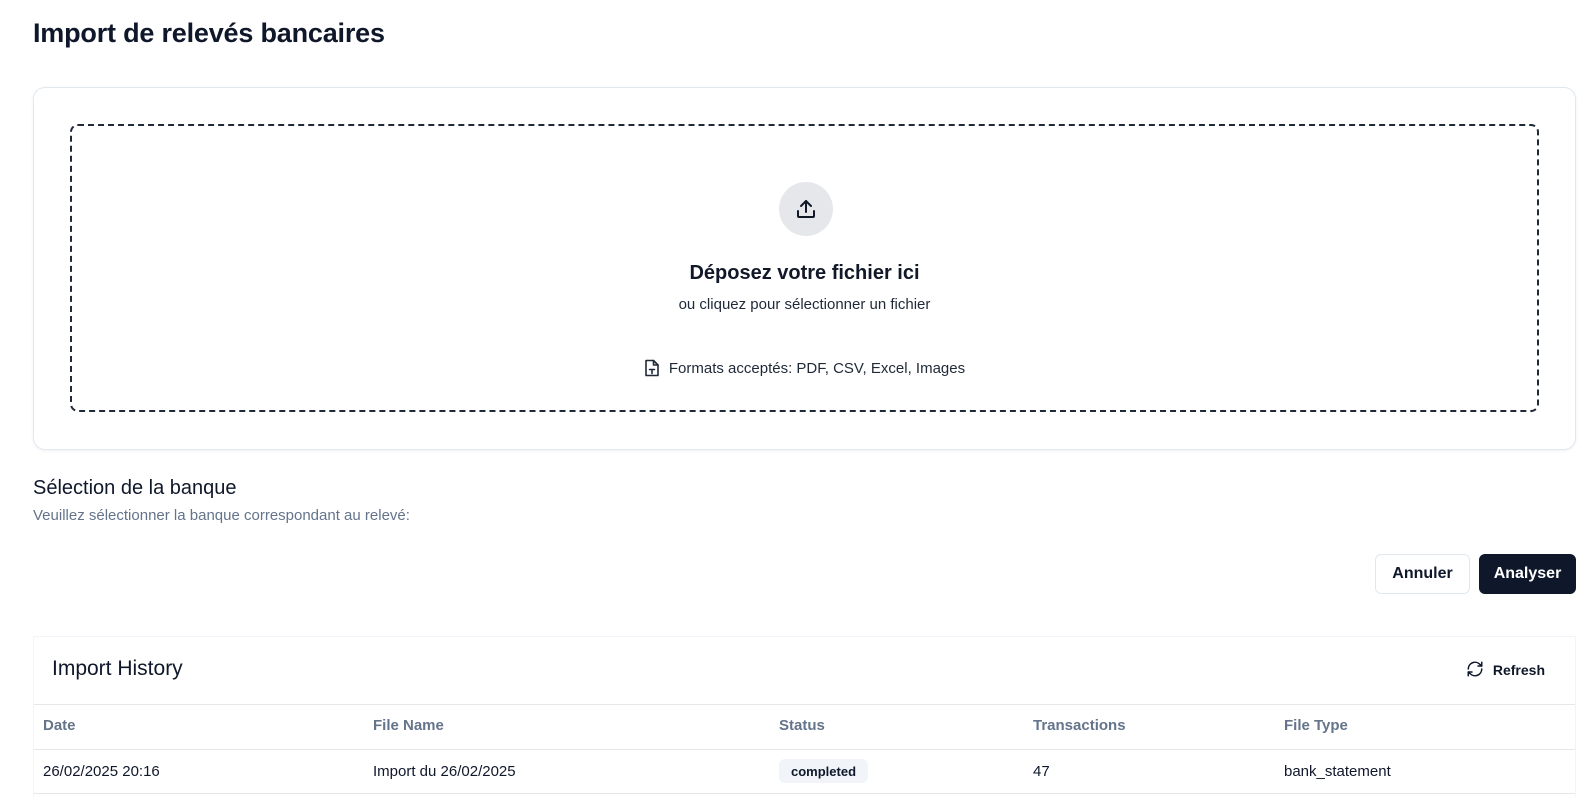 Image resolution: width=1593 pixels, height=797 pixels. What do you see at coordinates (802, 725) in the screenshot?
I see `column-header-status: Status` at bounding box center [802, 725].